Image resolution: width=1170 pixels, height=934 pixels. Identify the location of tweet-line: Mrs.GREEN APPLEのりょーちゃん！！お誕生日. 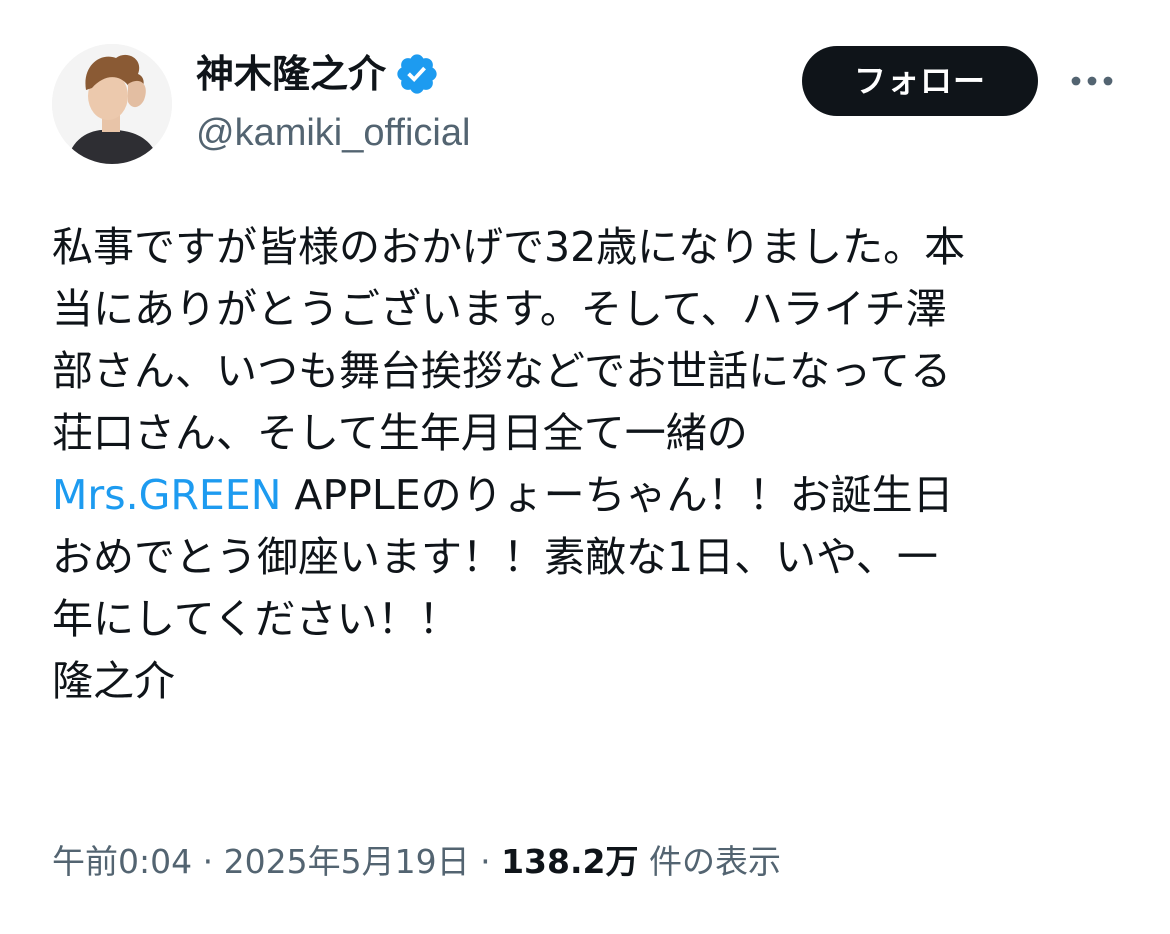
(592, 495).